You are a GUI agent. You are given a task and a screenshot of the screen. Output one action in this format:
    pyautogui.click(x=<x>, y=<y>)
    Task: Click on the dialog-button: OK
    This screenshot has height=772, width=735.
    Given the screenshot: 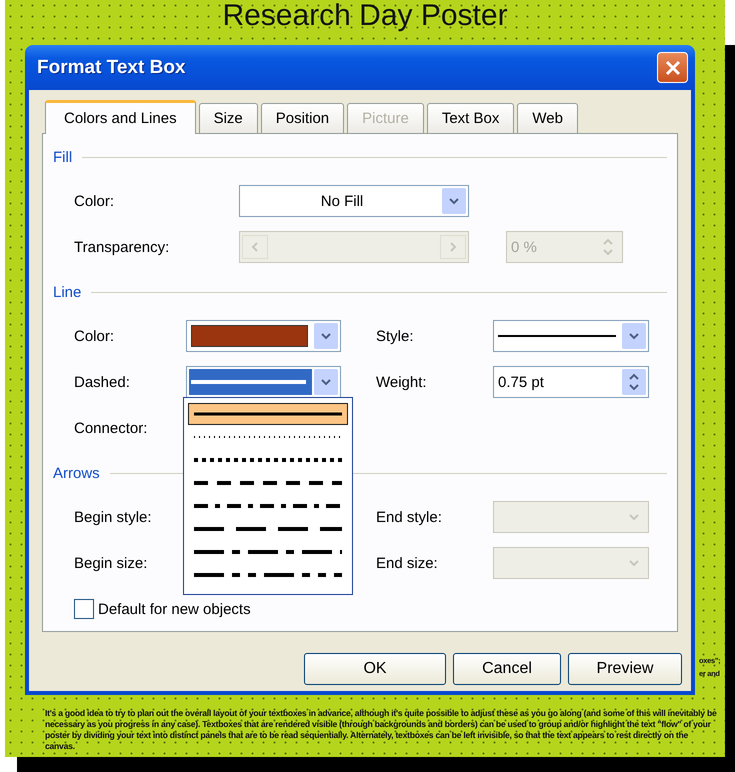 What is the action you would take?
    pyautogui.click(x=375, y=669)
    